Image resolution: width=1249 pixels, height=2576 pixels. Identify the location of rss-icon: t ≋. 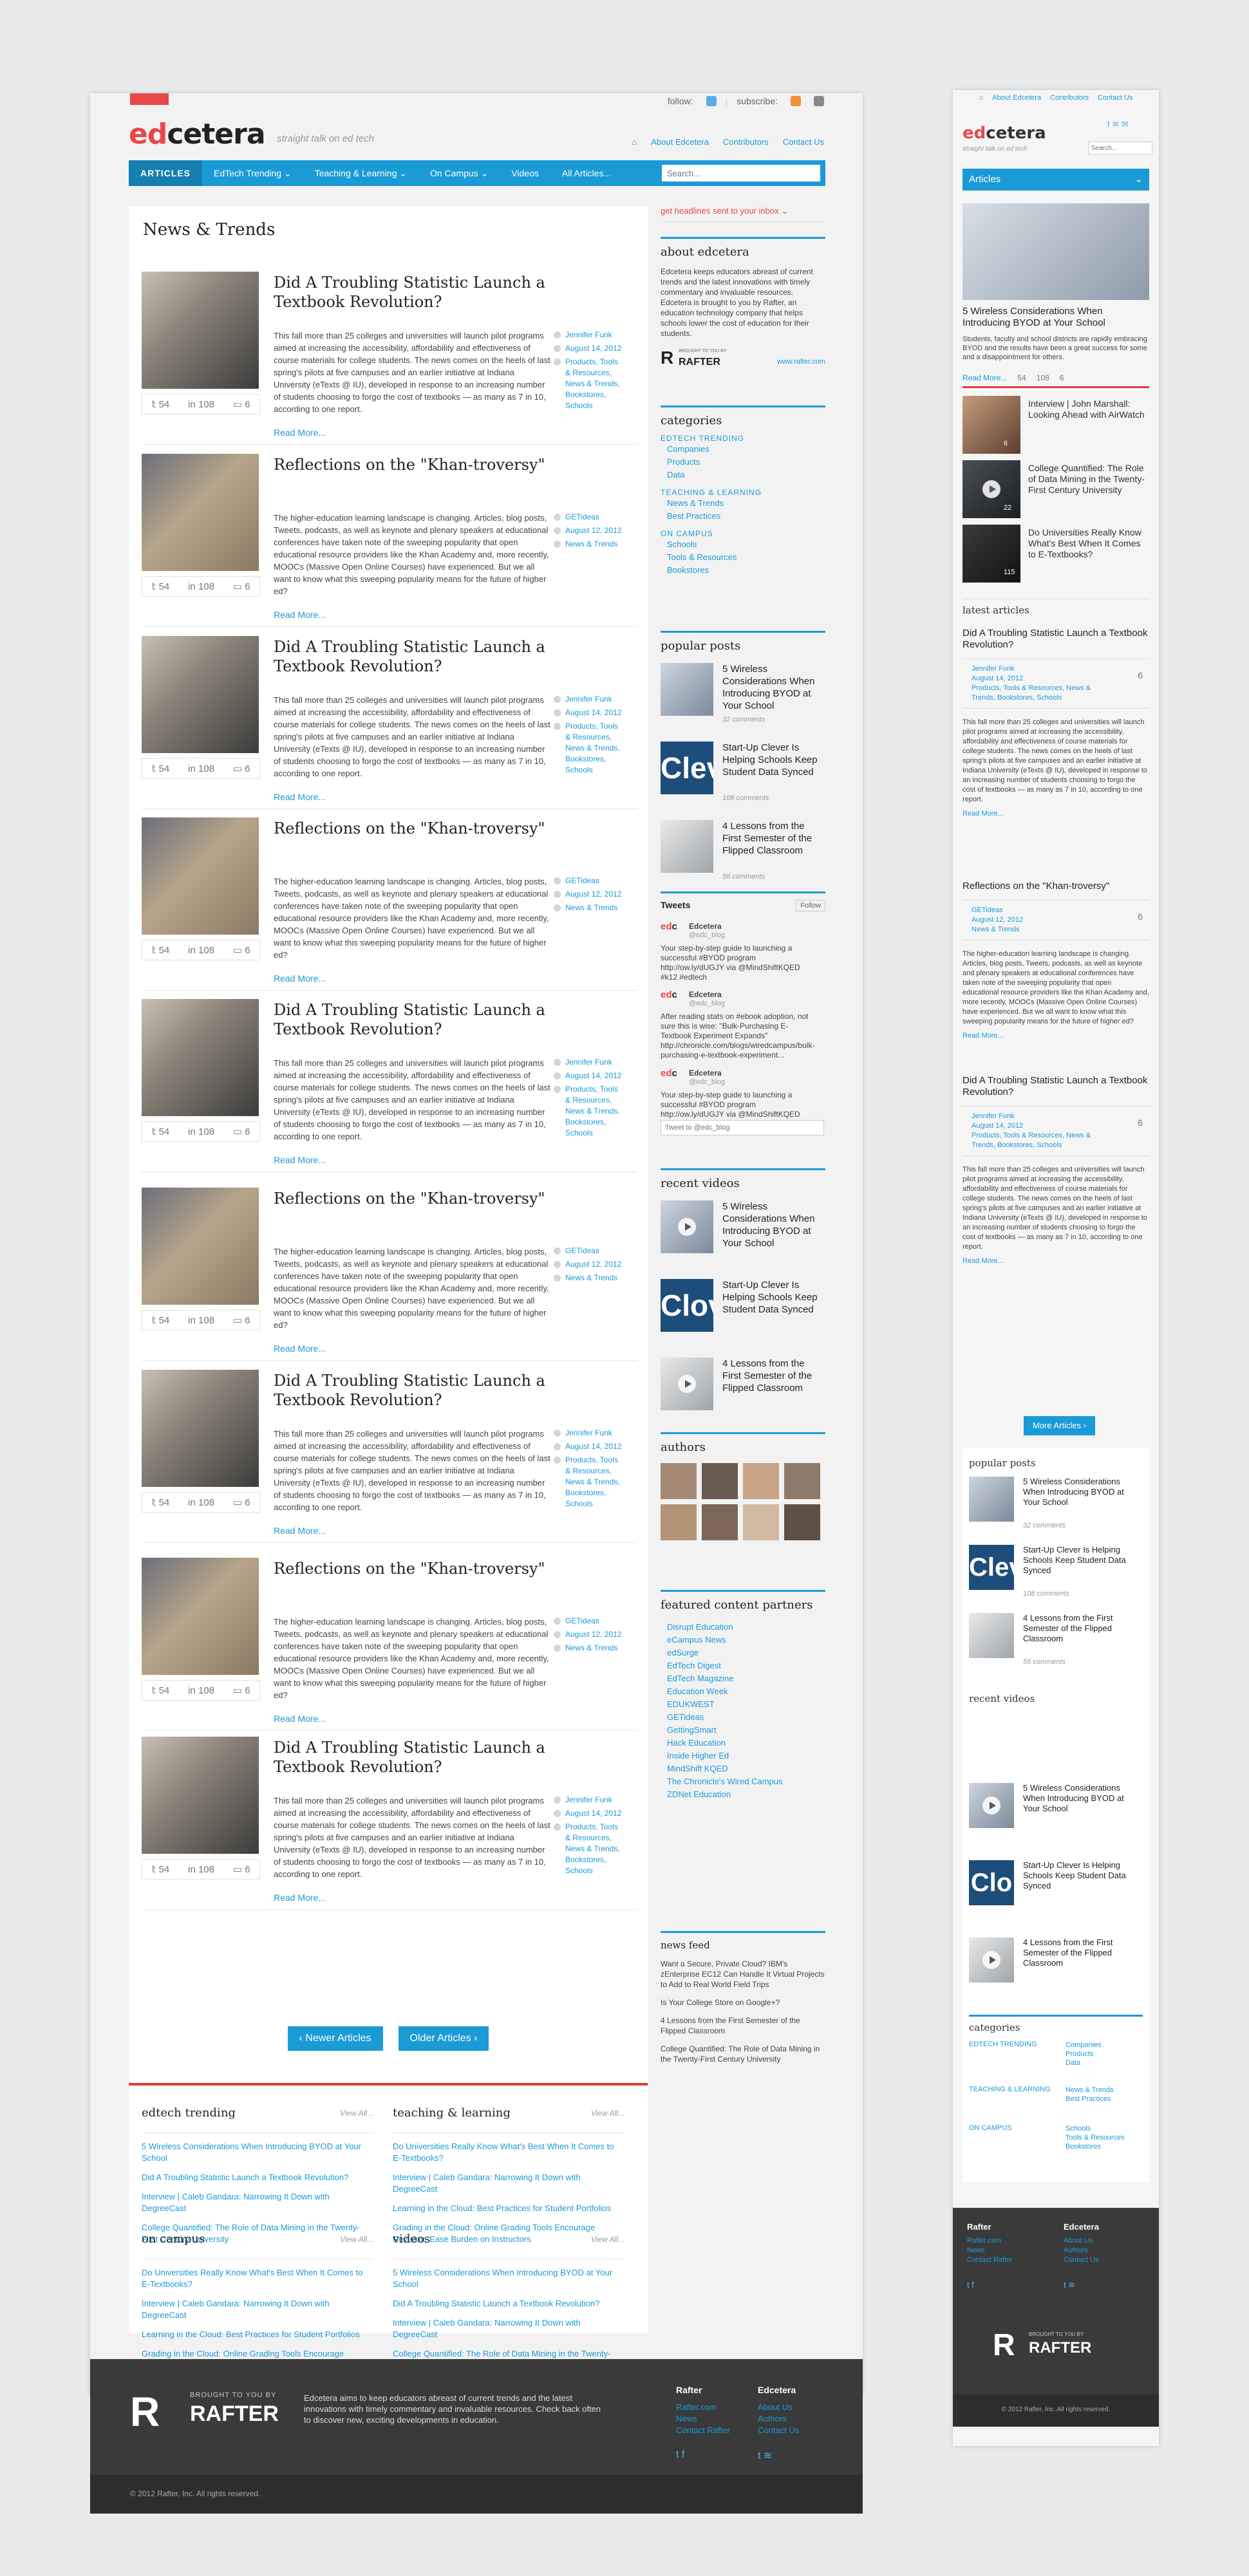
(765, 2455).